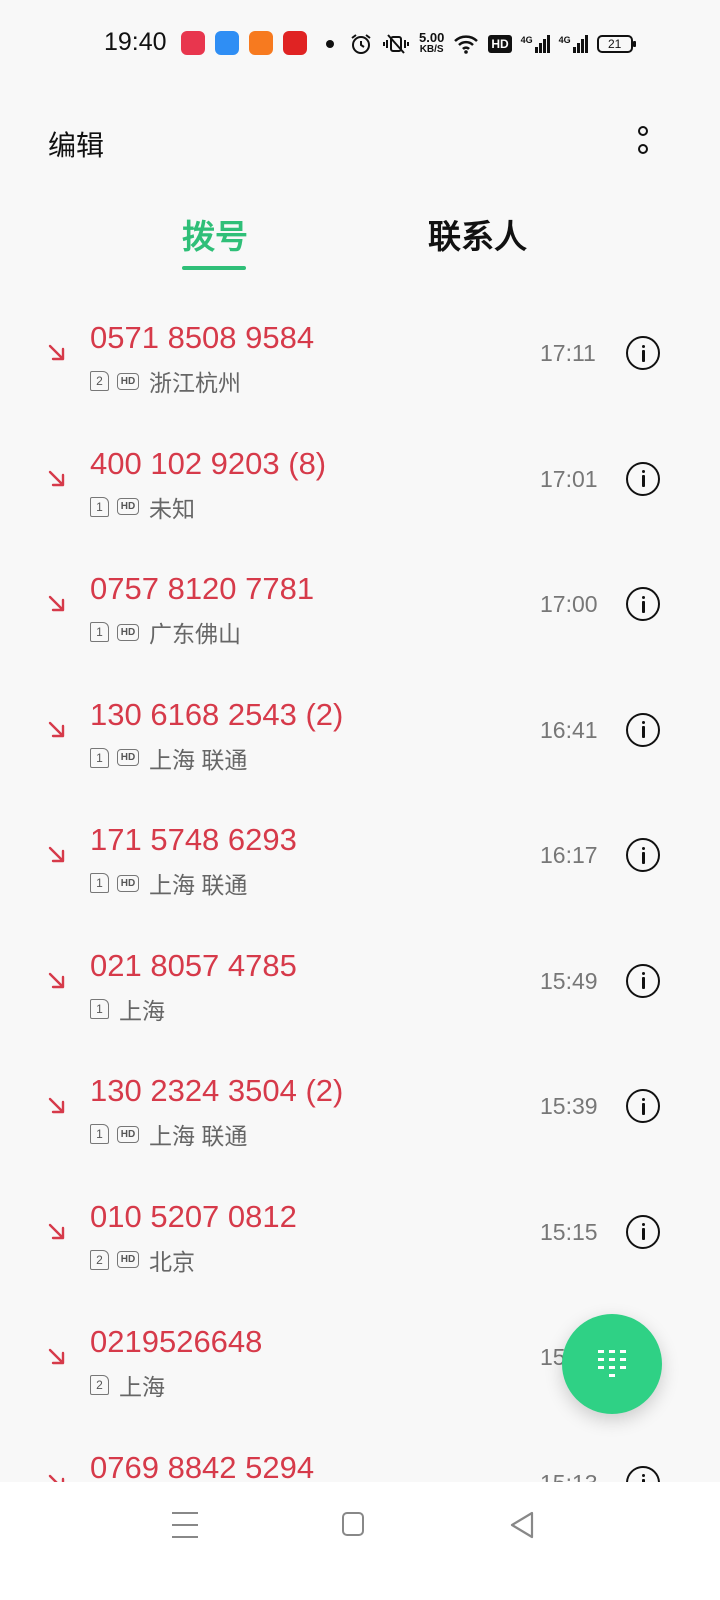  Describe the element at coordinates (127, 1385) in the screenshot. I see `call-meta: 2 上海` at that location.